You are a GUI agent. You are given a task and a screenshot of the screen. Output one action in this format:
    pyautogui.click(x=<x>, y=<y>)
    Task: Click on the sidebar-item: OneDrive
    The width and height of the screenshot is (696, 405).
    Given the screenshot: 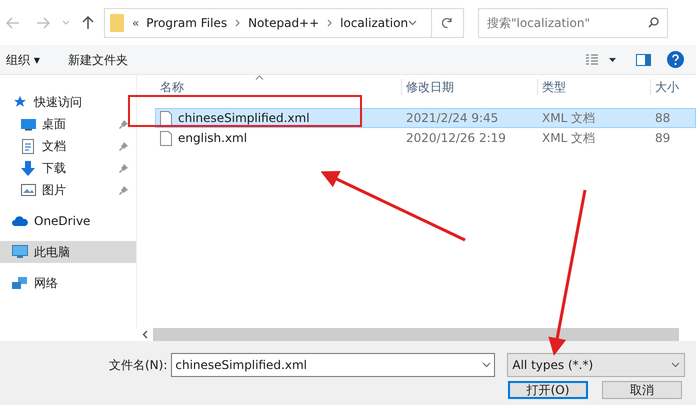 What is the action you would take?
    pyautogui.click(x=68, y=221)
    